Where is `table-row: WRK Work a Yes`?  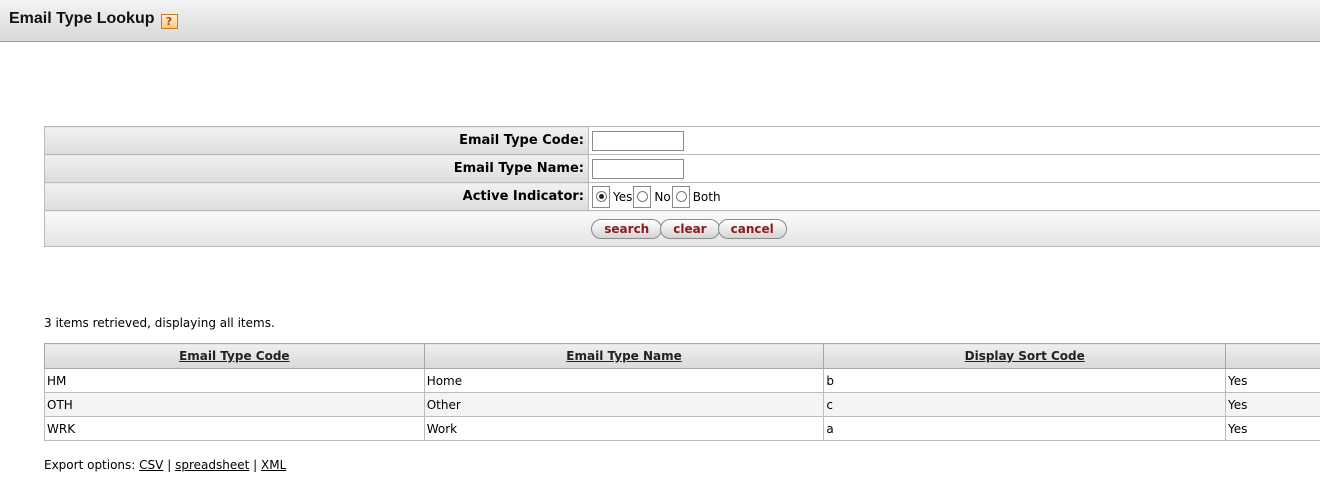 table-row: WRK Work a Yes is located at coordinates (682, 428).